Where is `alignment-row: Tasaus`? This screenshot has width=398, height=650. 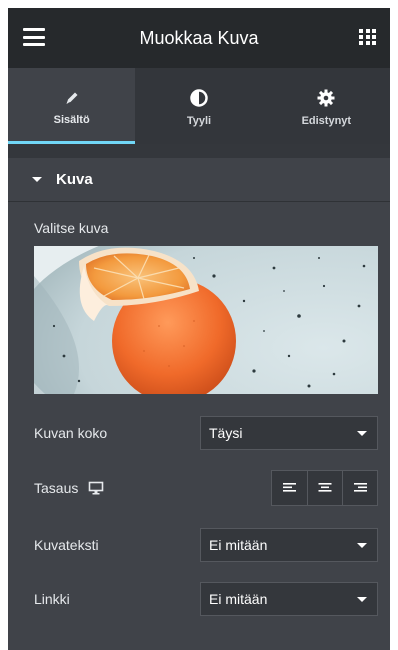 alignment-row: Tasaus is located at coordinates (206, 488).